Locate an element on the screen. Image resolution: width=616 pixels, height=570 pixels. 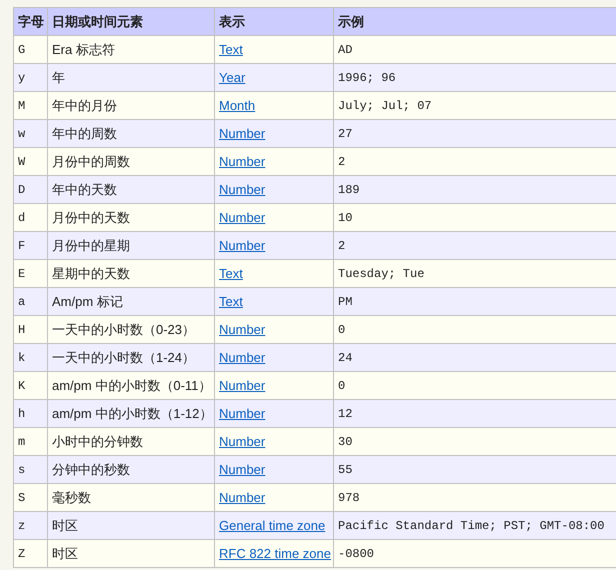
element-cell: 年中的天数 is located at coordinates (131, 190).